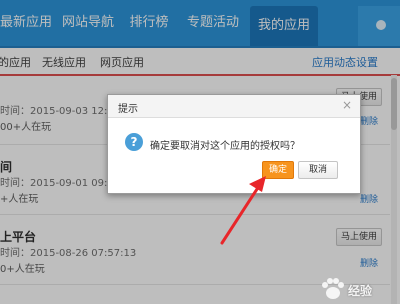  I want to click on annotation-arrow-icon, so click(243, 210).